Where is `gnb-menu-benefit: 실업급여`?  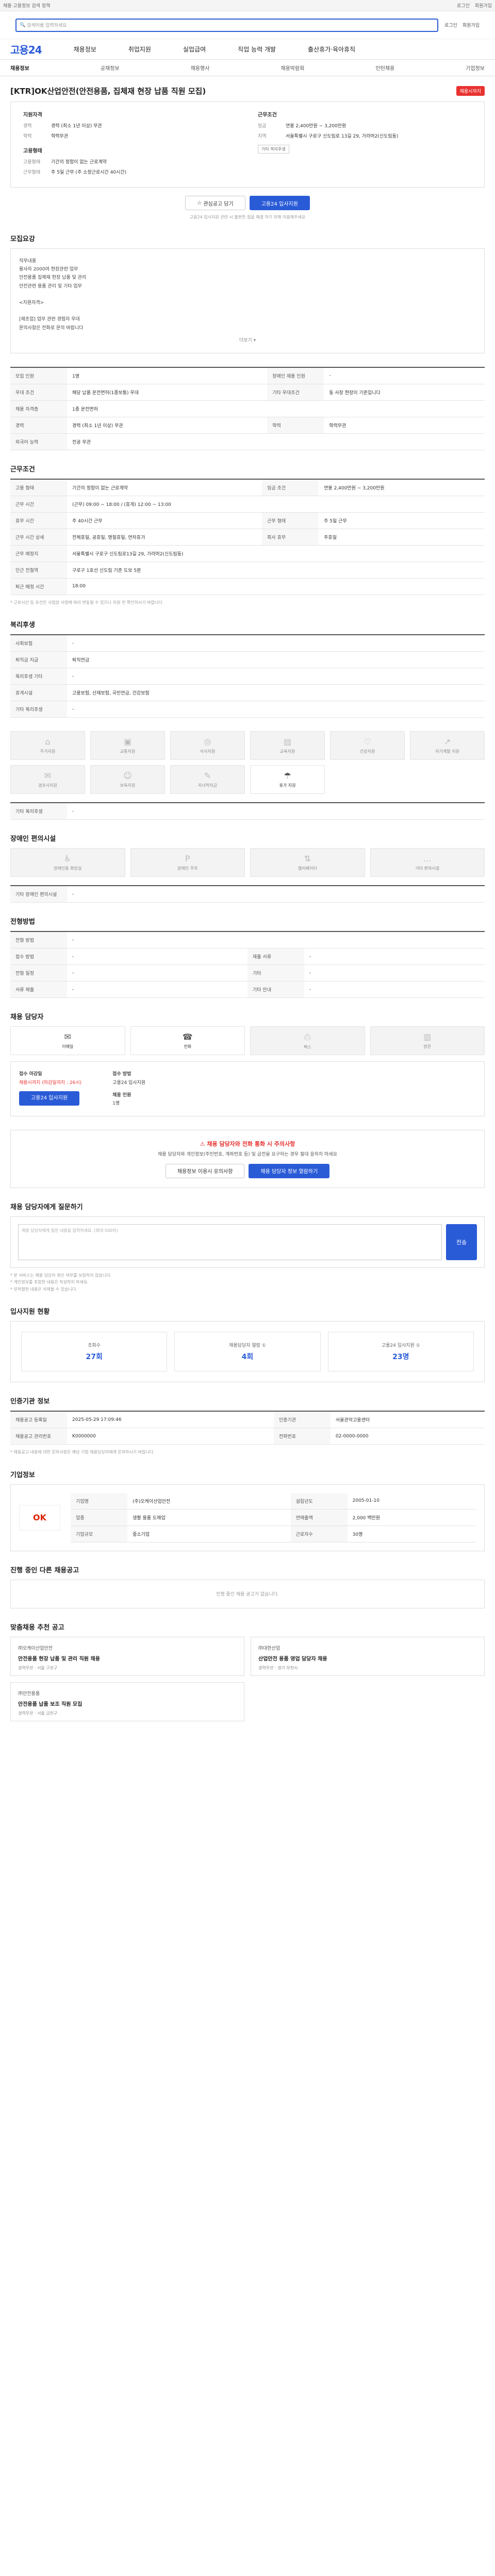
gnb-menu-benefit: 실업급여 is located at coordinates (195, 49).